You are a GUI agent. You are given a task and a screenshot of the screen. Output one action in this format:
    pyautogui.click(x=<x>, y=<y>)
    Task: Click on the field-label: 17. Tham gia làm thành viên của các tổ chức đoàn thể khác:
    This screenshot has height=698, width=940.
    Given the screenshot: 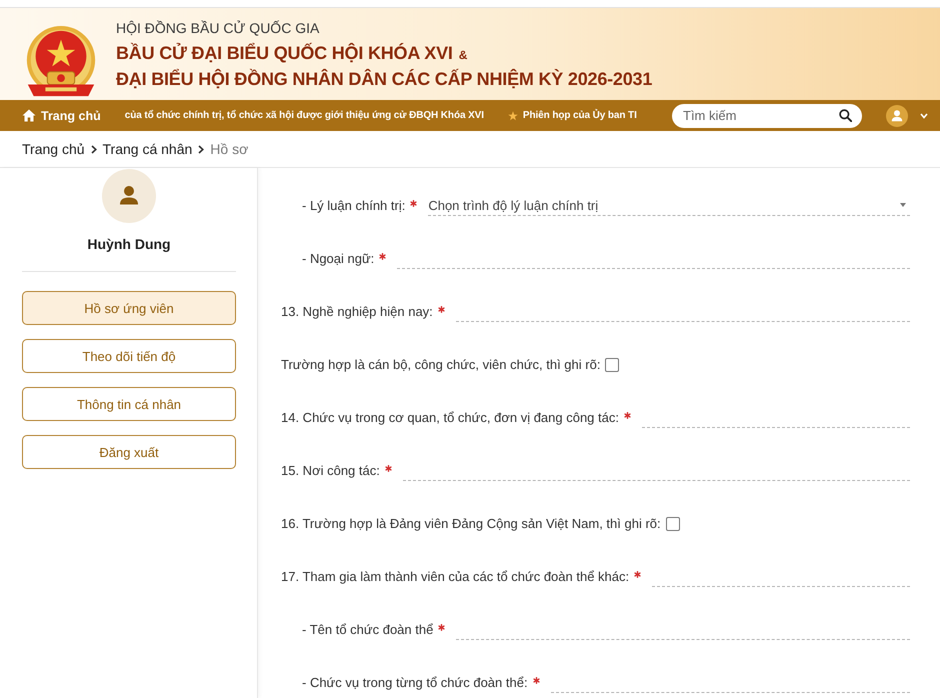 What is the action you would take?
    pyautogui.click(x=455, y=576)
    